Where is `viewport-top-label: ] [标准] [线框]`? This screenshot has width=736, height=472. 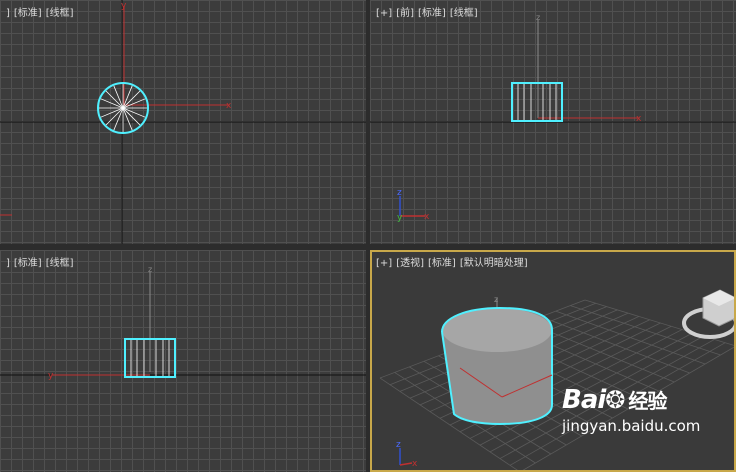 viewport-top-label: ] [标准] [线框] is located at coordinates (42, 11).